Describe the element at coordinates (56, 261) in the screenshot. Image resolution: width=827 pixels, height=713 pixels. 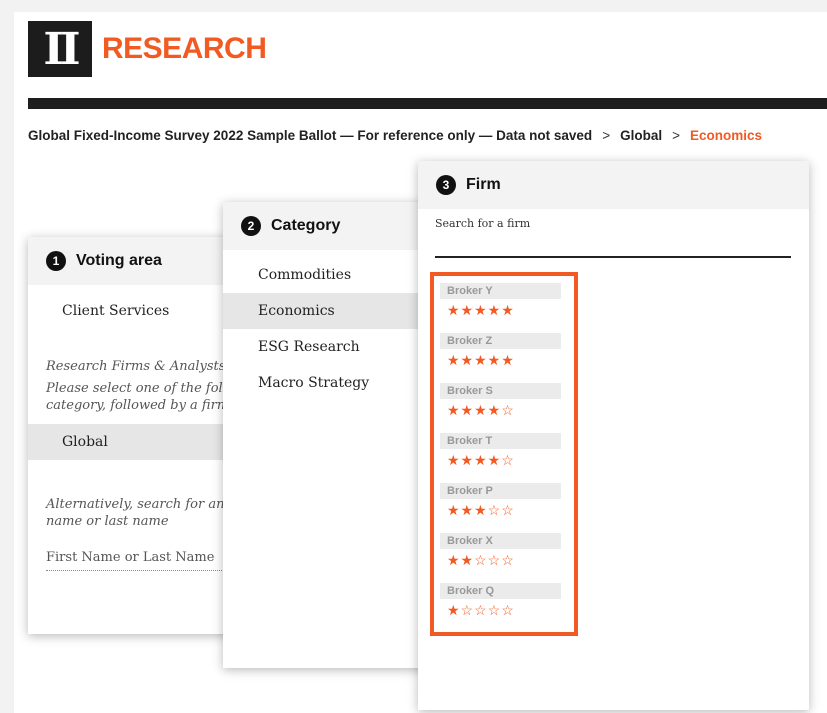
I see `step-number: 1` at that location.